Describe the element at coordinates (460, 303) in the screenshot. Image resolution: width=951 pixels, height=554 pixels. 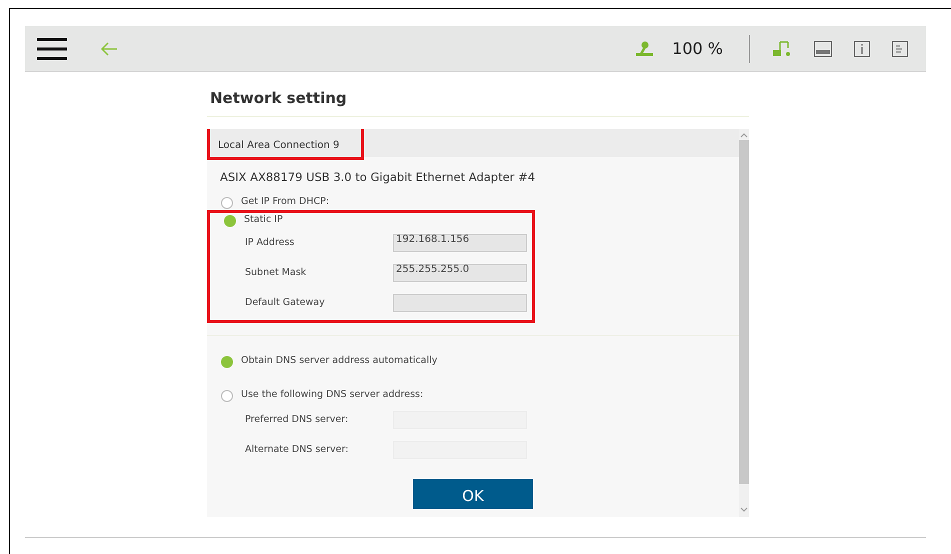
I see `input-field` at that location.